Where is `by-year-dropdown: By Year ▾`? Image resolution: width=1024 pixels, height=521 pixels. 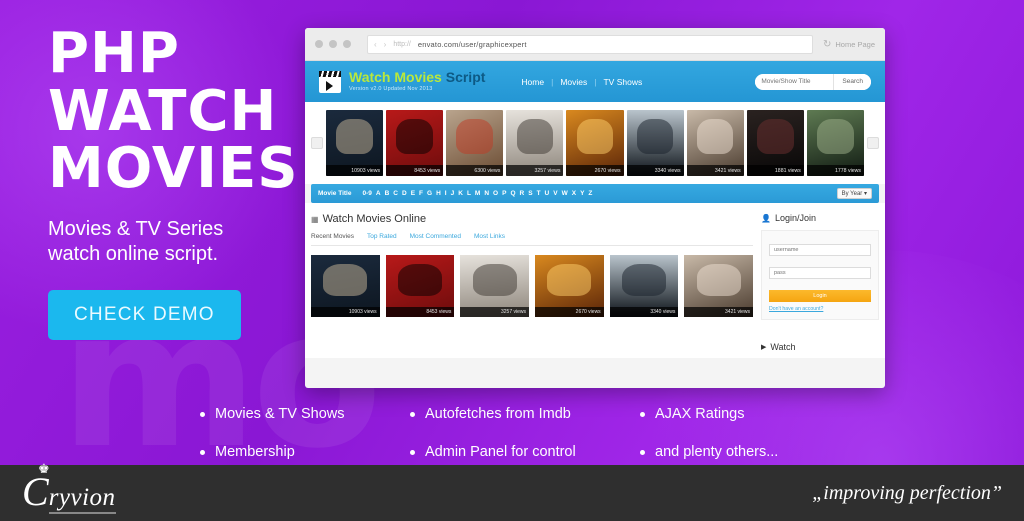 by-year-dropdown: By Year ▾ is located at coordinates (854, 193).